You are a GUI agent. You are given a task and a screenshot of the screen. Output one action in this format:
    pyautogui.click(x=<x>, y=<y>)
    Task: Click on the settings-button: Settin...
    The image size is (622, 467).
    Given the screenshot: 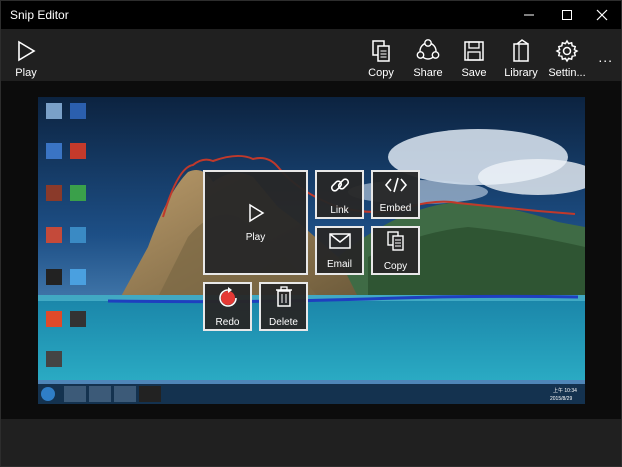 What is the action you would take?
    pyautogui.click(x=567, y=55)
    